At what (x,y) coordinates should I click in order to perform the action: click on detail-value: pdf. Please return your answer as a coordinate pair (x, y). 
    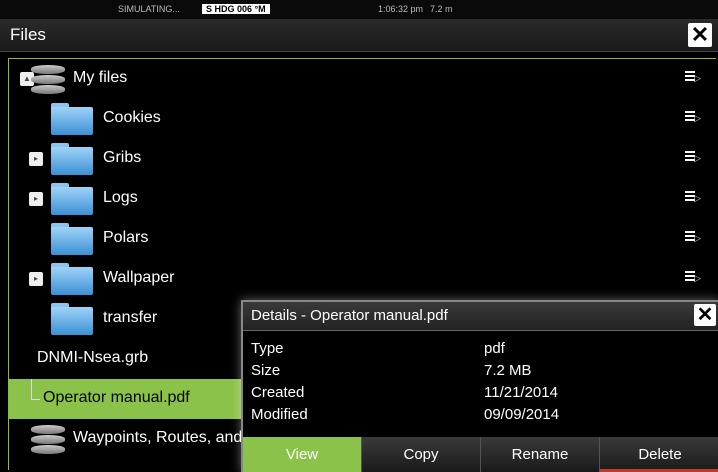
    Looking at the image, I should click on (494, 348).